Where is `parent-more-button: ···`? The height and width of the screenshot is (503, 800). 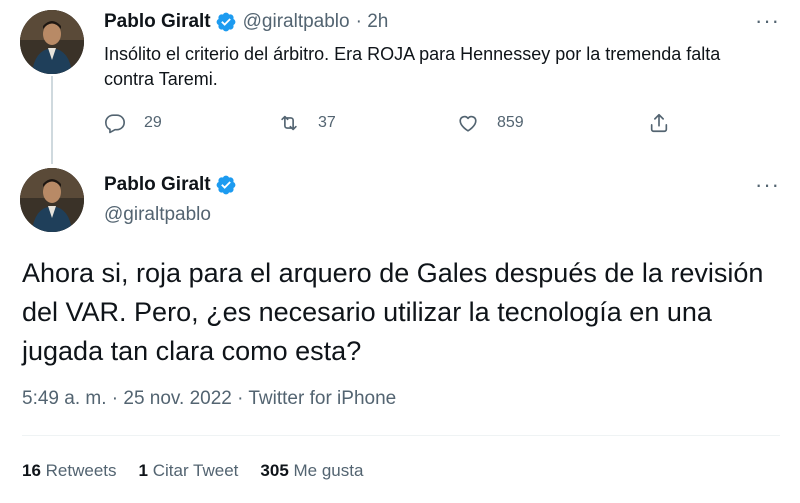
parent-more-button: ··· is located at coordinates (767, 21).